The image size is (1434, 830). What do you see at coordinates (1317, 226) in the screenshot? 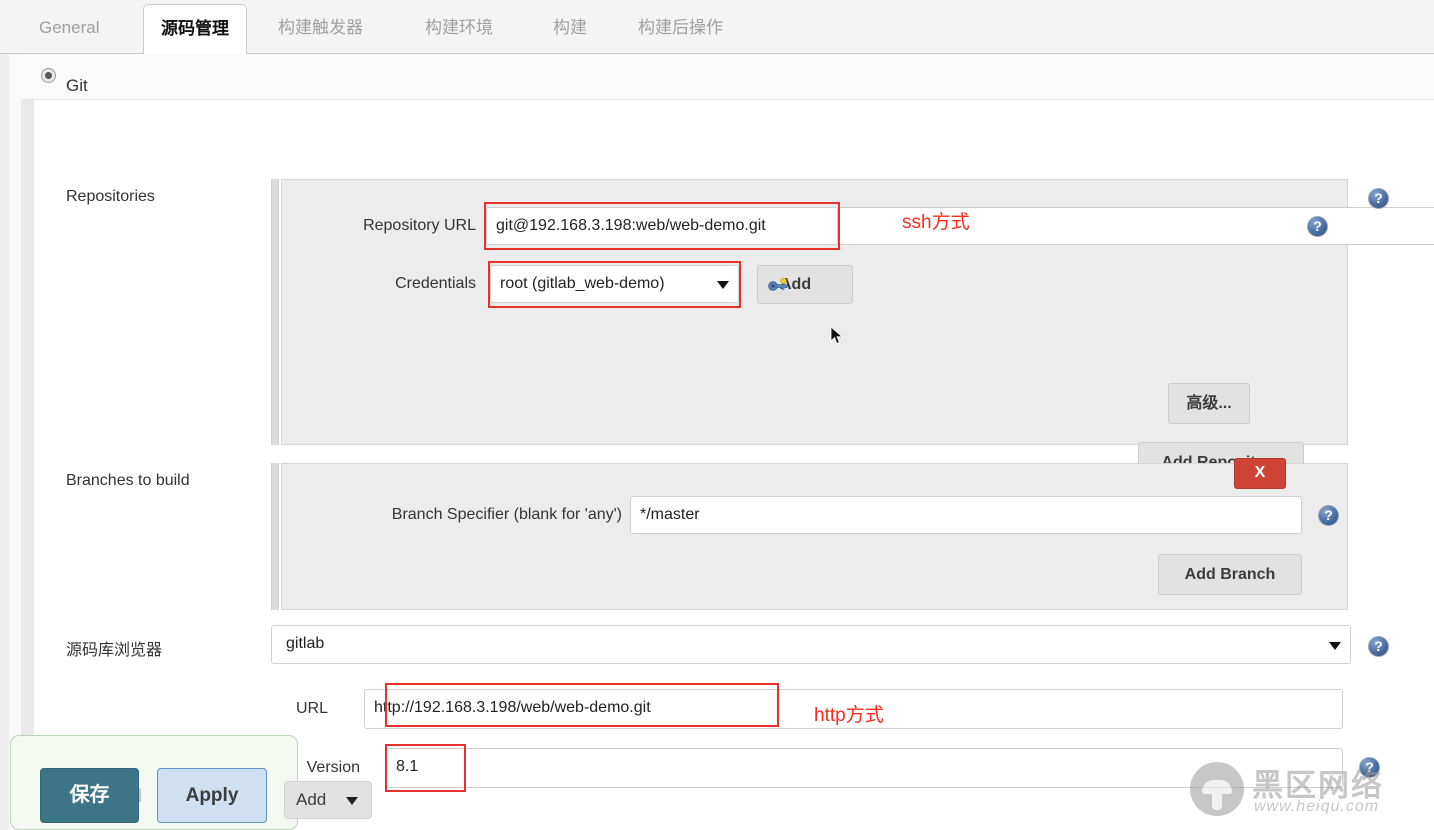
I see `help-icon-repository-url: ?` at bounding box center [1317, 226].